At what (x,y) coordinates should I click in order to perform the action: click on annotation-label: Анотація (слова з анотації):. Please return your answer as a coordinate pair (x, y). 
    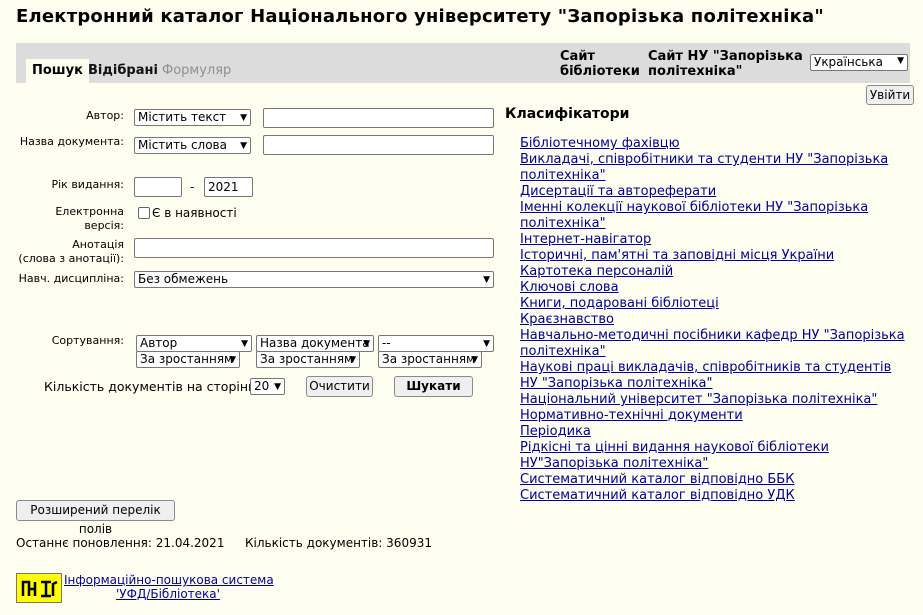
    Looking at the image, I should click on (67, 252).